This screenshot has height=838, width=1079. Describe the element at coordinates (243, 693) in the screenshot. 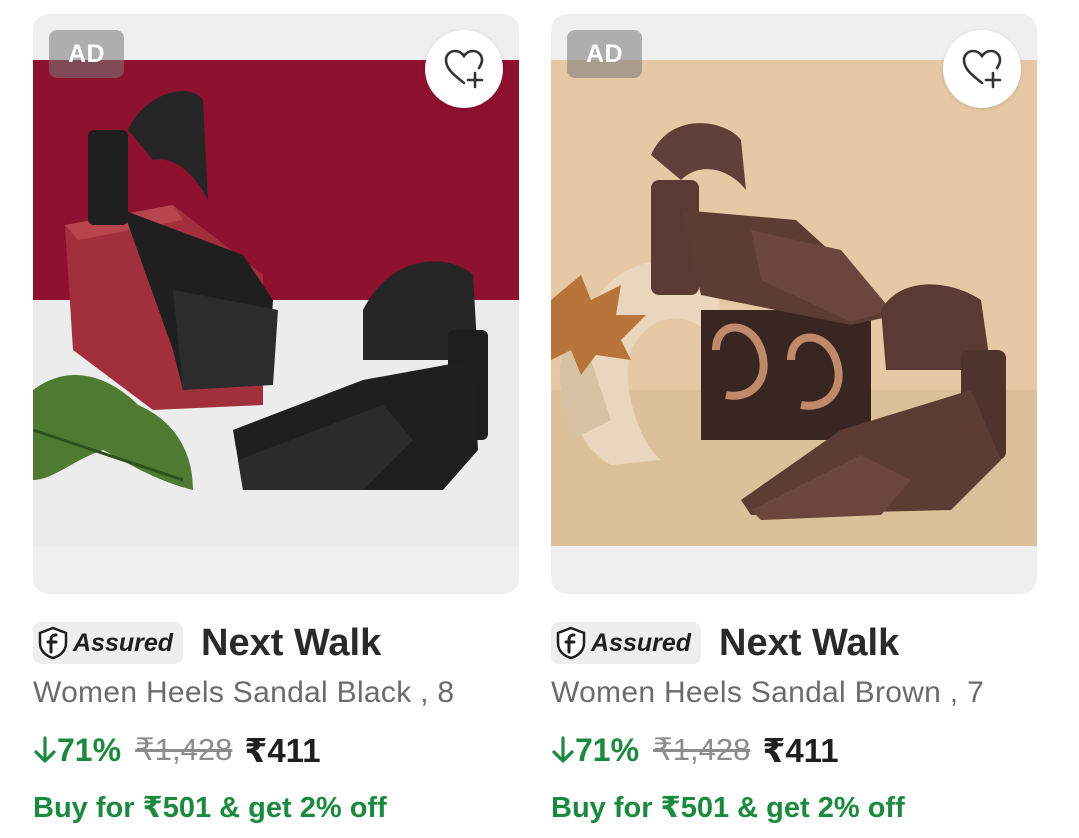

I see `product-title: Women Heels Sandal Black , 8` at that location.